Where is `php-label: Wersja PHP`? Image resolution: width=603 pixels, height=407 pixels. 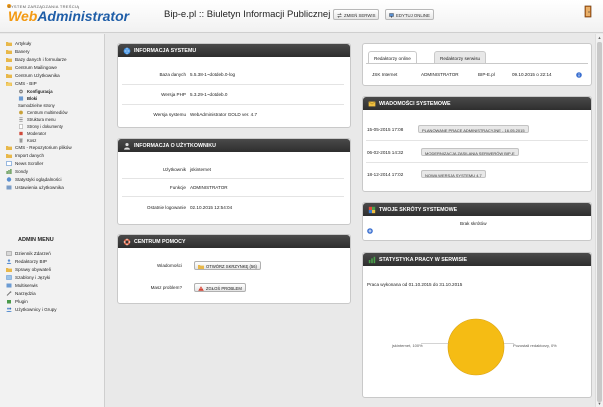 php-label: Wersja PHP is located at coordinates (173, 94).